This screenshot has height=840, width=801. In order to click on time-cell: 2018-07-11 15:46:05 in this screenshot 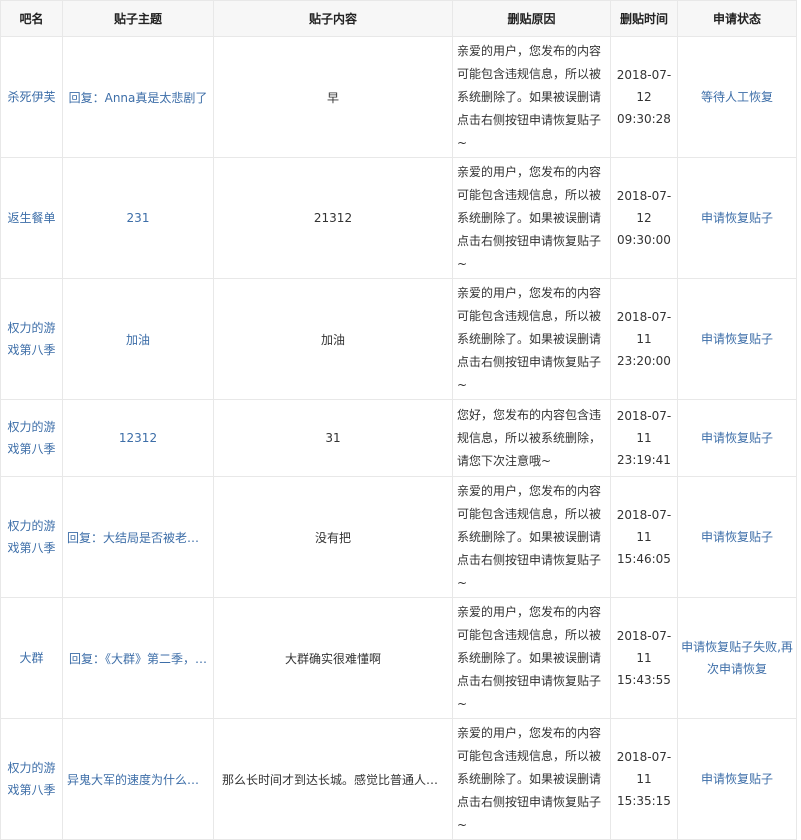, I will do `click(644, 537)`.